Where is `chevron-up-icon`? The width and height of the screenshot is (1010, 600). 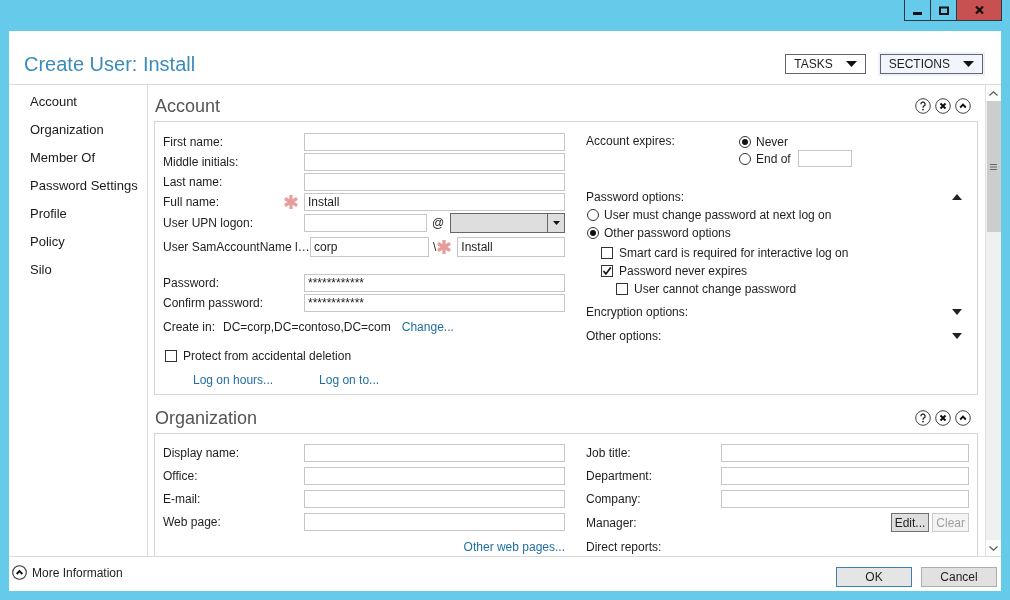
chevron-up-icon is located at coordinates (19, 572).